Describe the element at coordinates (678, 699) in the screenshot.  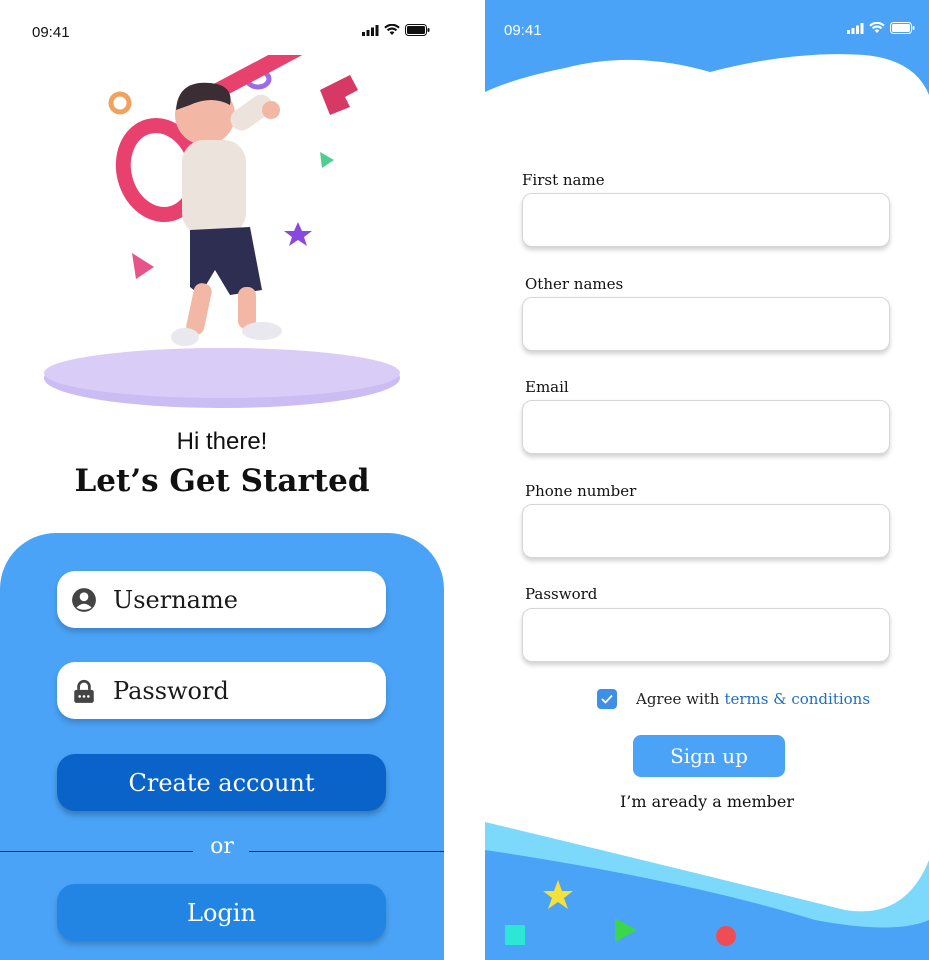
I see `agree-text: Agree with` at that location.